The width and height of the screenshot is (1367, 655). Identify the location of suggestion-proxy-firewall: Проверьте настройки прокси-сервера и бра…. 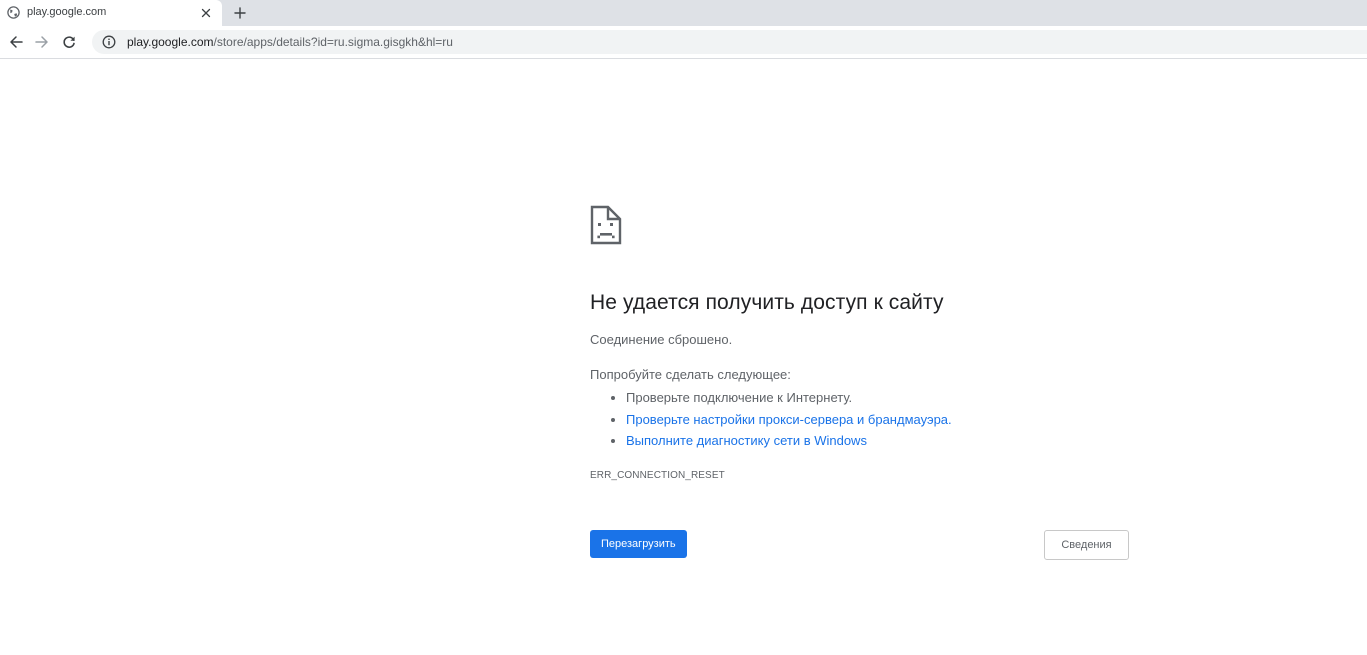
(771, 420).